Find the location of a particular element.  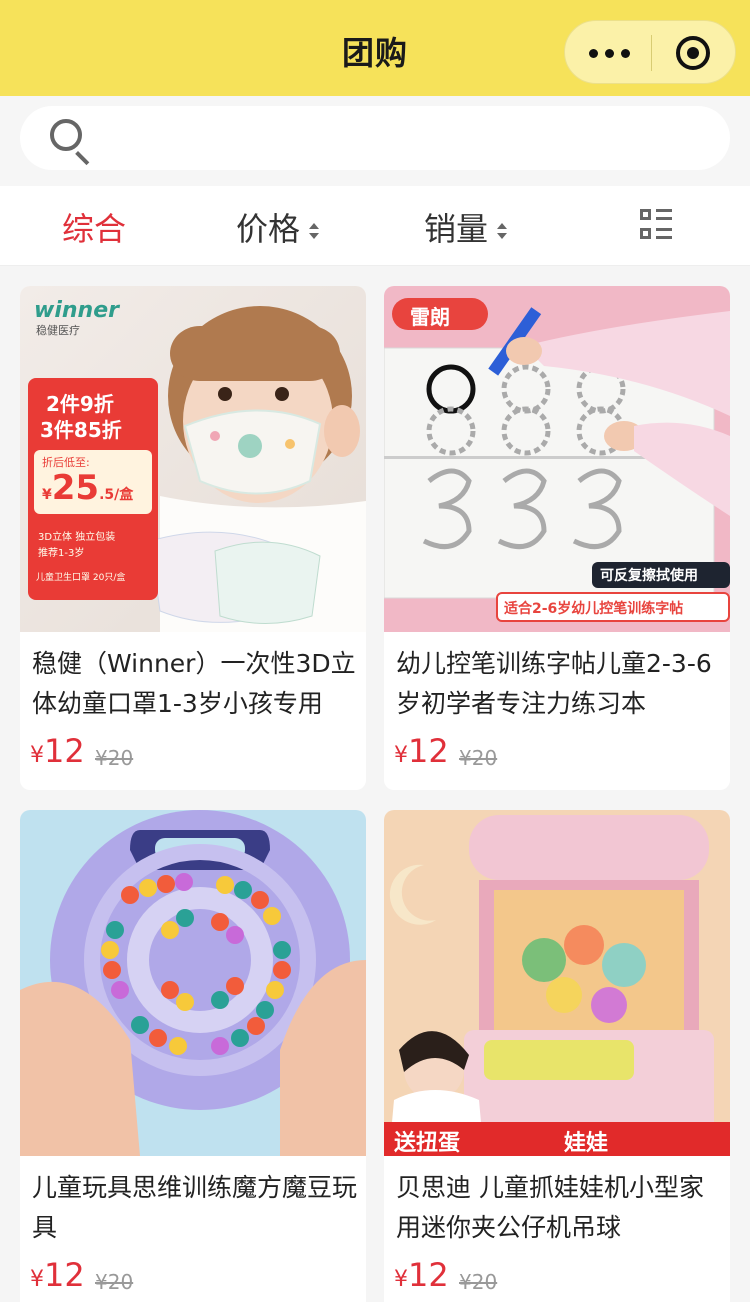

search-area is located at coordinates (375, 141).